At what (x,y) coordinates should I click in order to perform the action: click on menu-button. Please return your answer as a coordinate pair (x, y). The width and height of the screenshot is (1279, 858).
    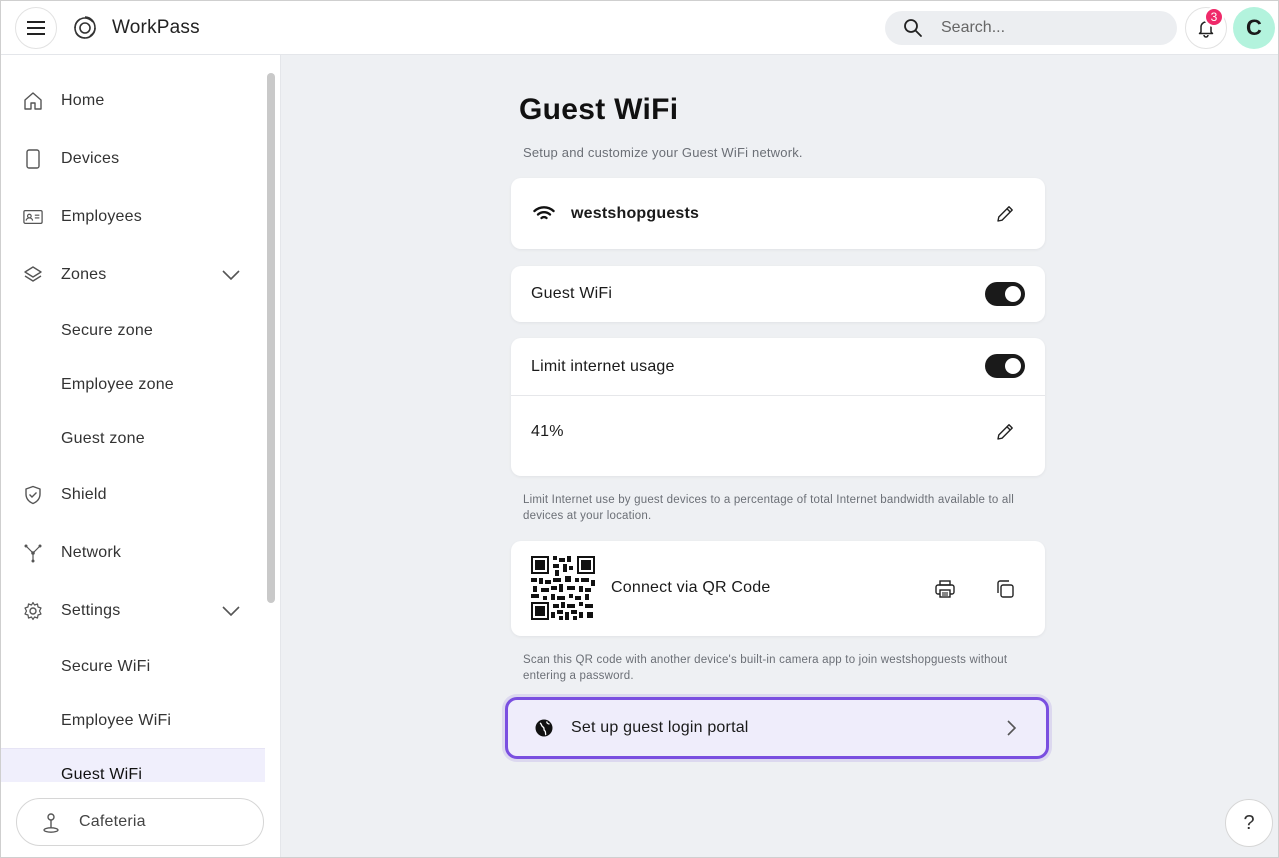
    Looking at the image, I should click on (36, 28).